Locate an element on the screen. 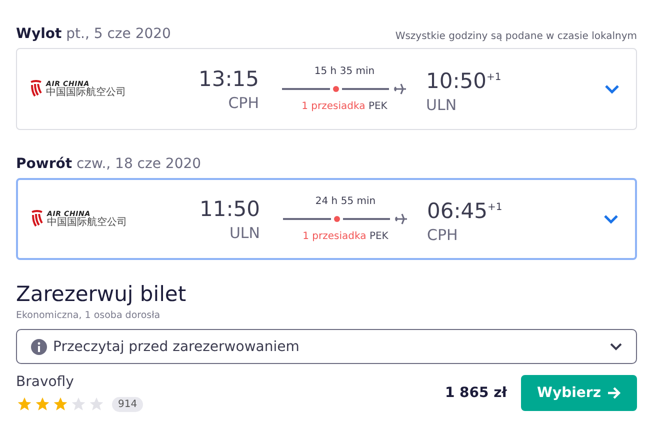 This screenshot has width=653, height=447. arrow-right-icon is located at coordinates (613, 393).